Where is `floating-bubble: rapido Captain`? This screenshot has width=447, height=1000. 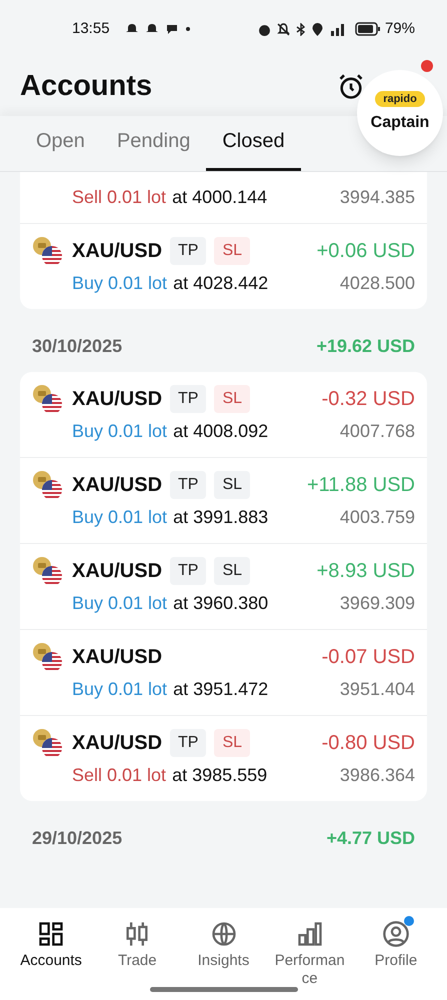
floating-bubble: rapido Captain is located at coordinates (400, 113).